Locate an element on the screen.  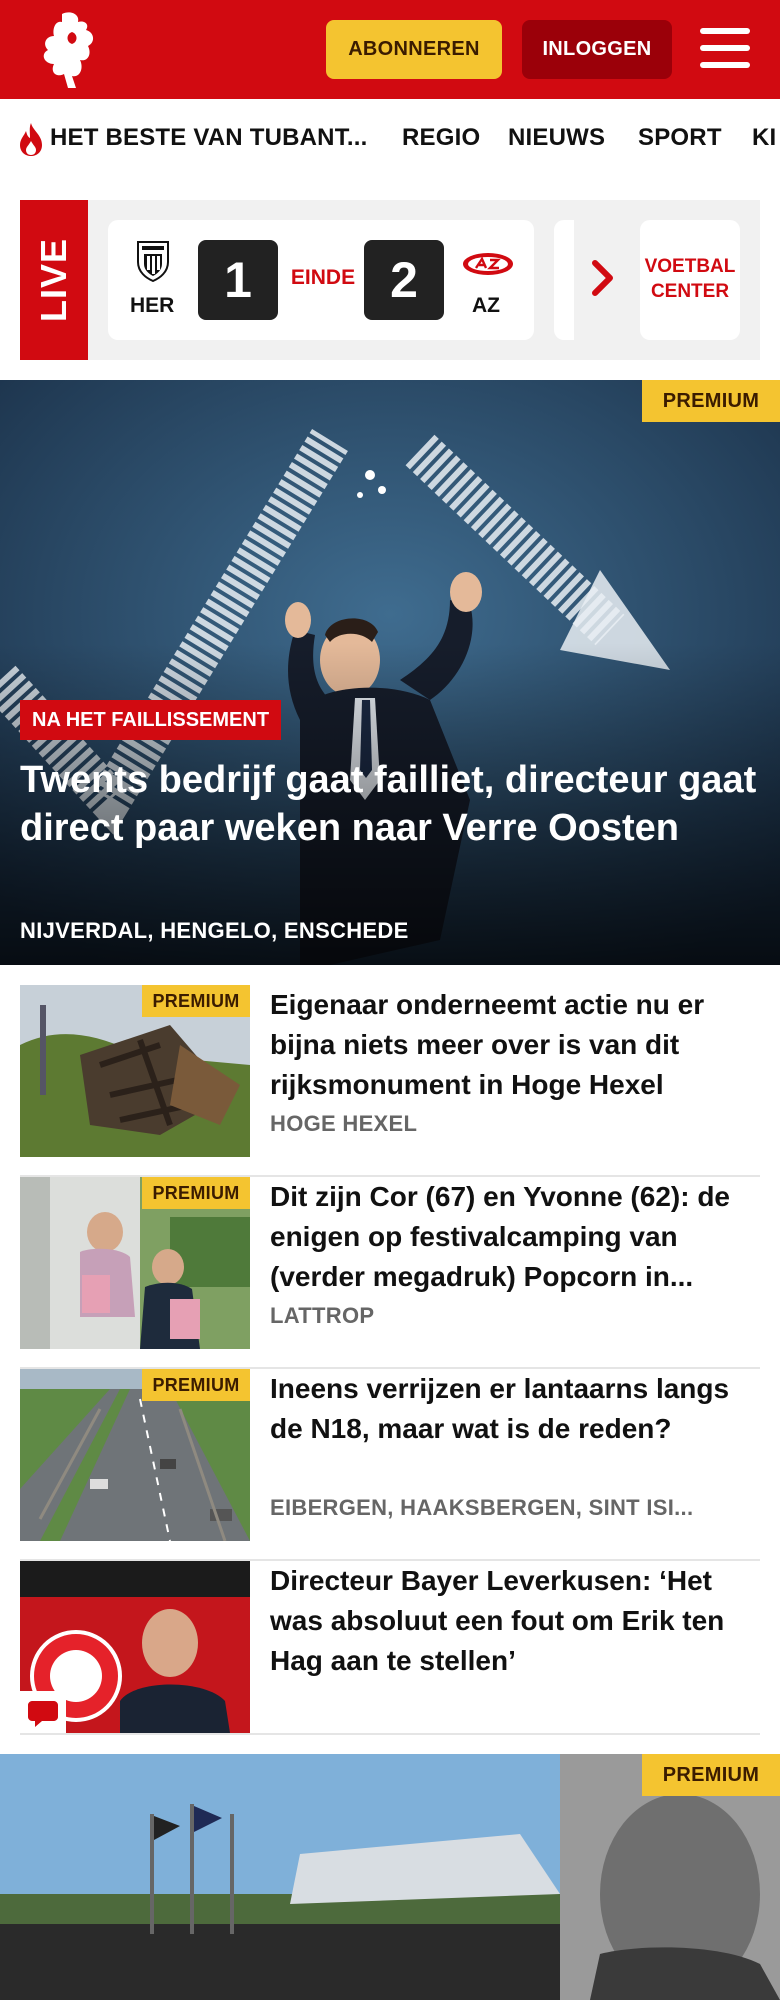
away-score: 2 is located at coordinates (404, 280).